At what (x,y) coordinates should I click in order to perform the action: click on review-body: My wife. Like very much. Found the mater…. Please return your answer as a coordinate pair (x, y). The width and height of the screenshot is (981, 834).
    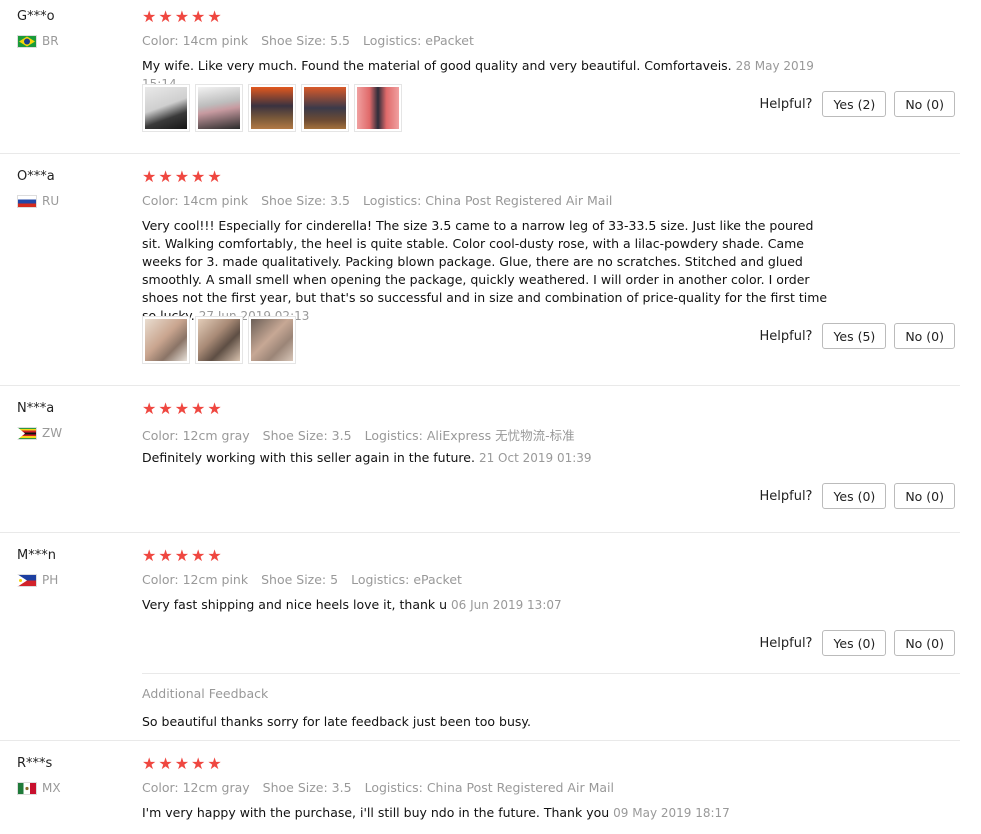
    Looking at the image, I should click on (437, 65).